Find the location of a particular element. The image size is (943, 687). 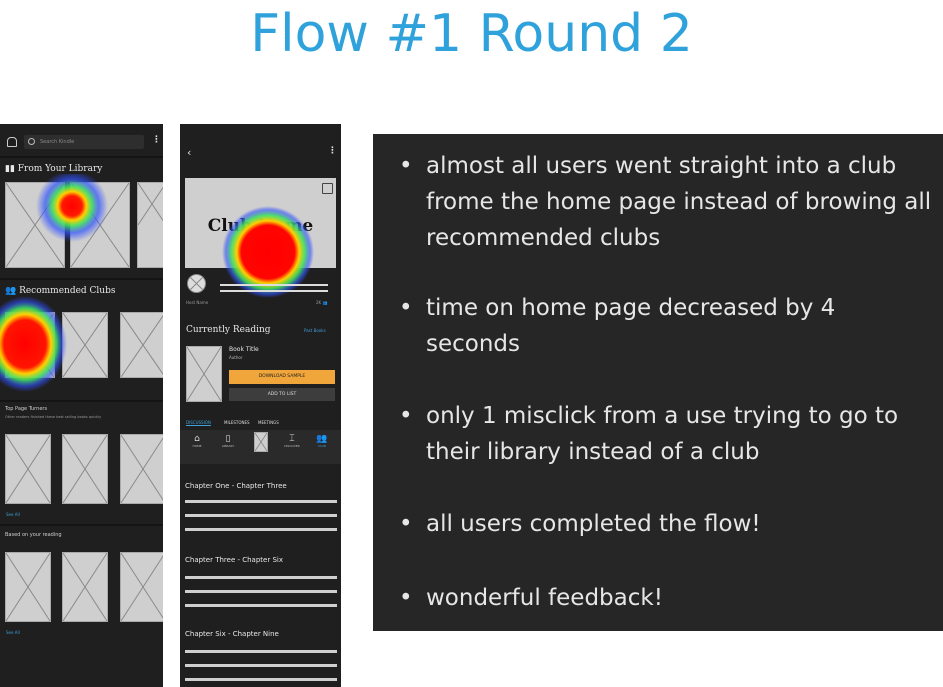

host-name: Host Name is located at coordinates (197, 302).